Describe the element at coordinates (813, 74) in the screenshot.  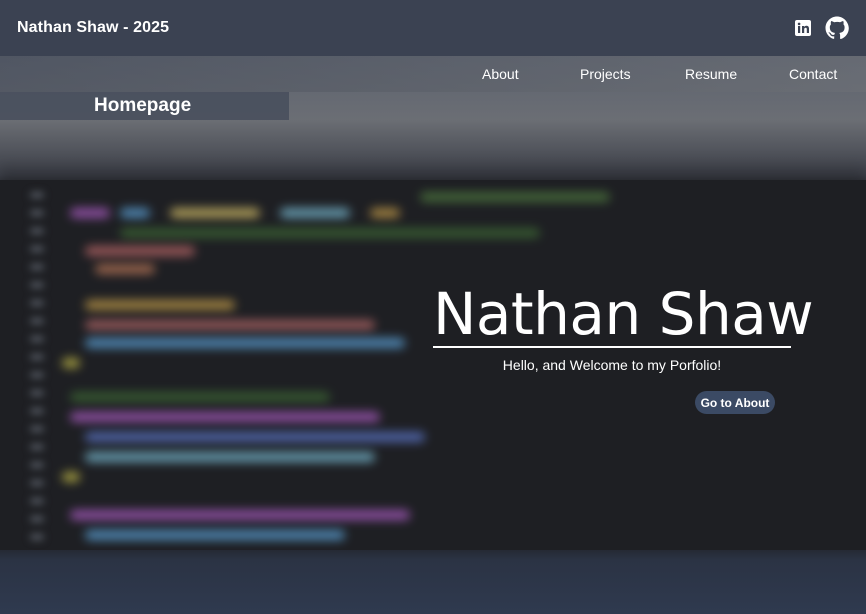
I see `nav-contact: Contact` at that location.